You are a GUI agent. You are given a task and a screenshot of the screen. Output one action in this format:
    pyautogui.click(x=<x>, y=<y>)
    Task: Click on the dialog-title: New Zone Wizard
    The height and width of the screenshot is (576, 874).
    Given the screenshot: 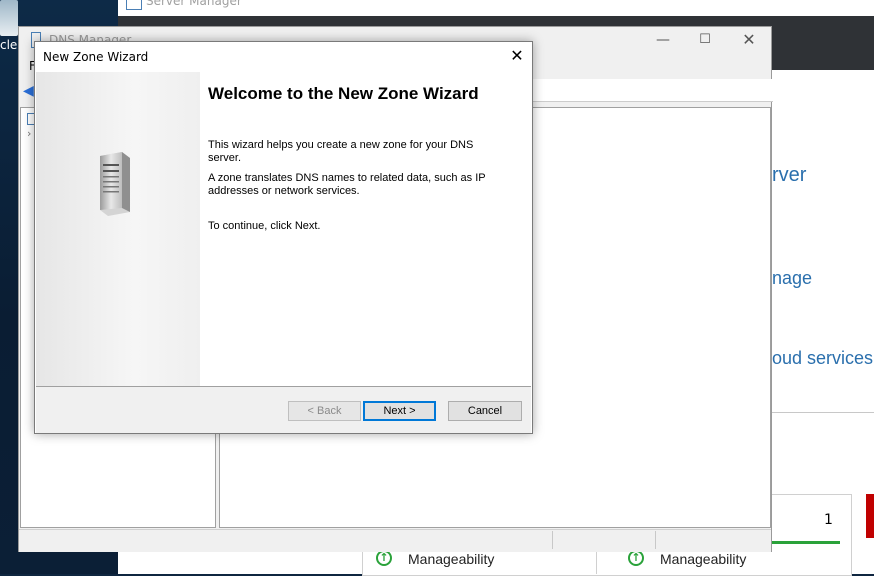 What is the action you would take?
    pyautogui.click(x=96, y=57)
    